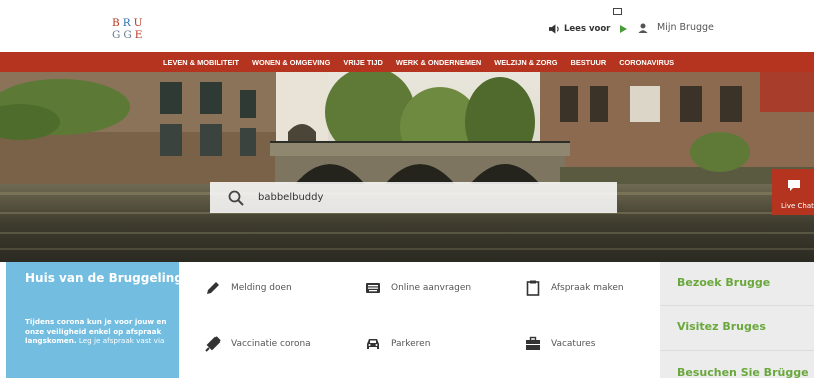 Image resolution: width=814 pixels, height=379 pixels. Describe the element at coordinates (643, 28) in the screenshot. I see `user-icon` at that location.